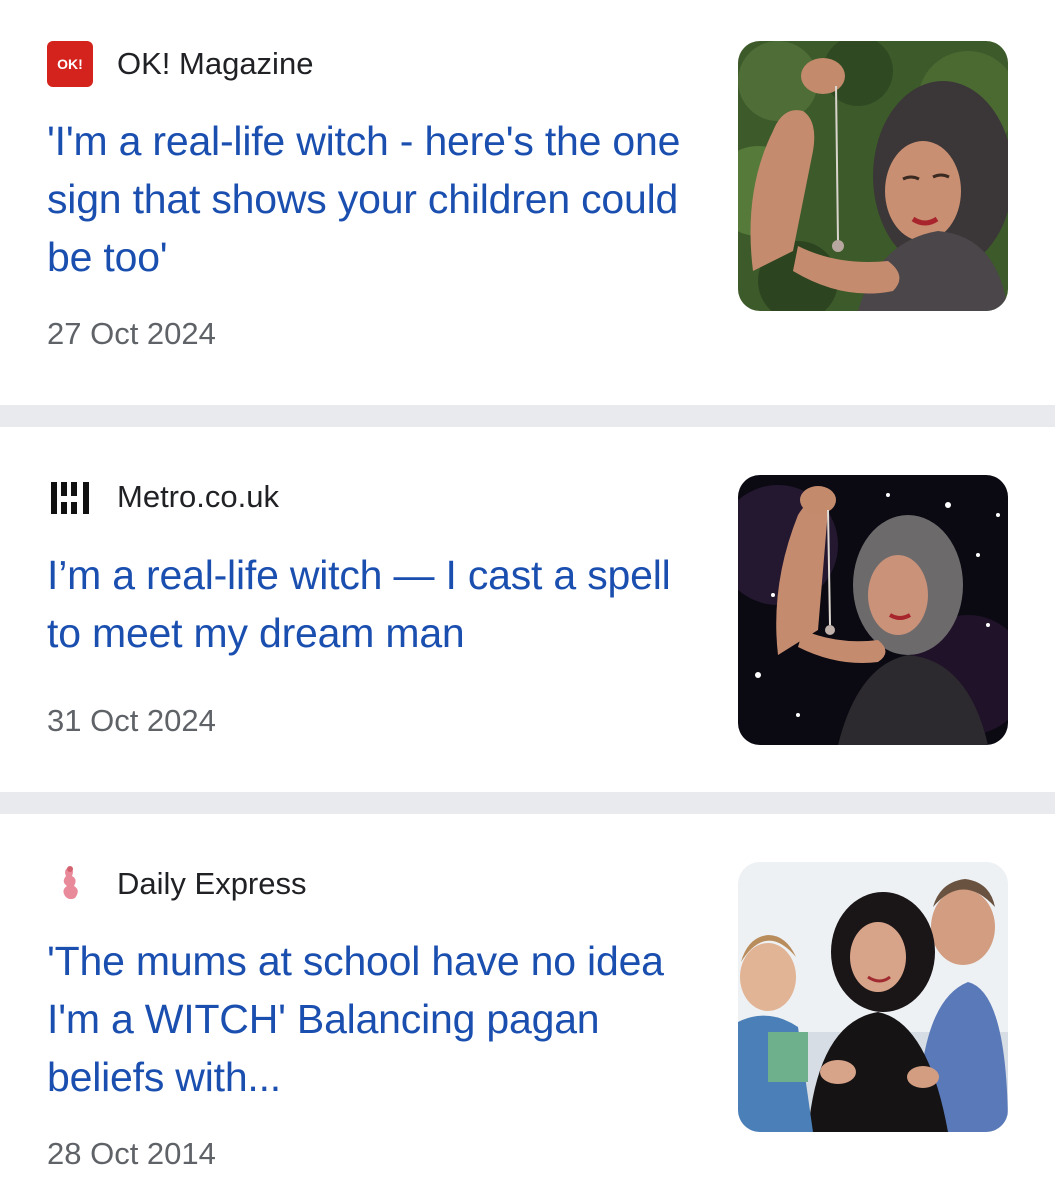 The height and width of the screenshot is (1200, 1055). Describe the element at coordinates (212, 883) in the screenshot. I see `source-name: Daily Express` at that location.